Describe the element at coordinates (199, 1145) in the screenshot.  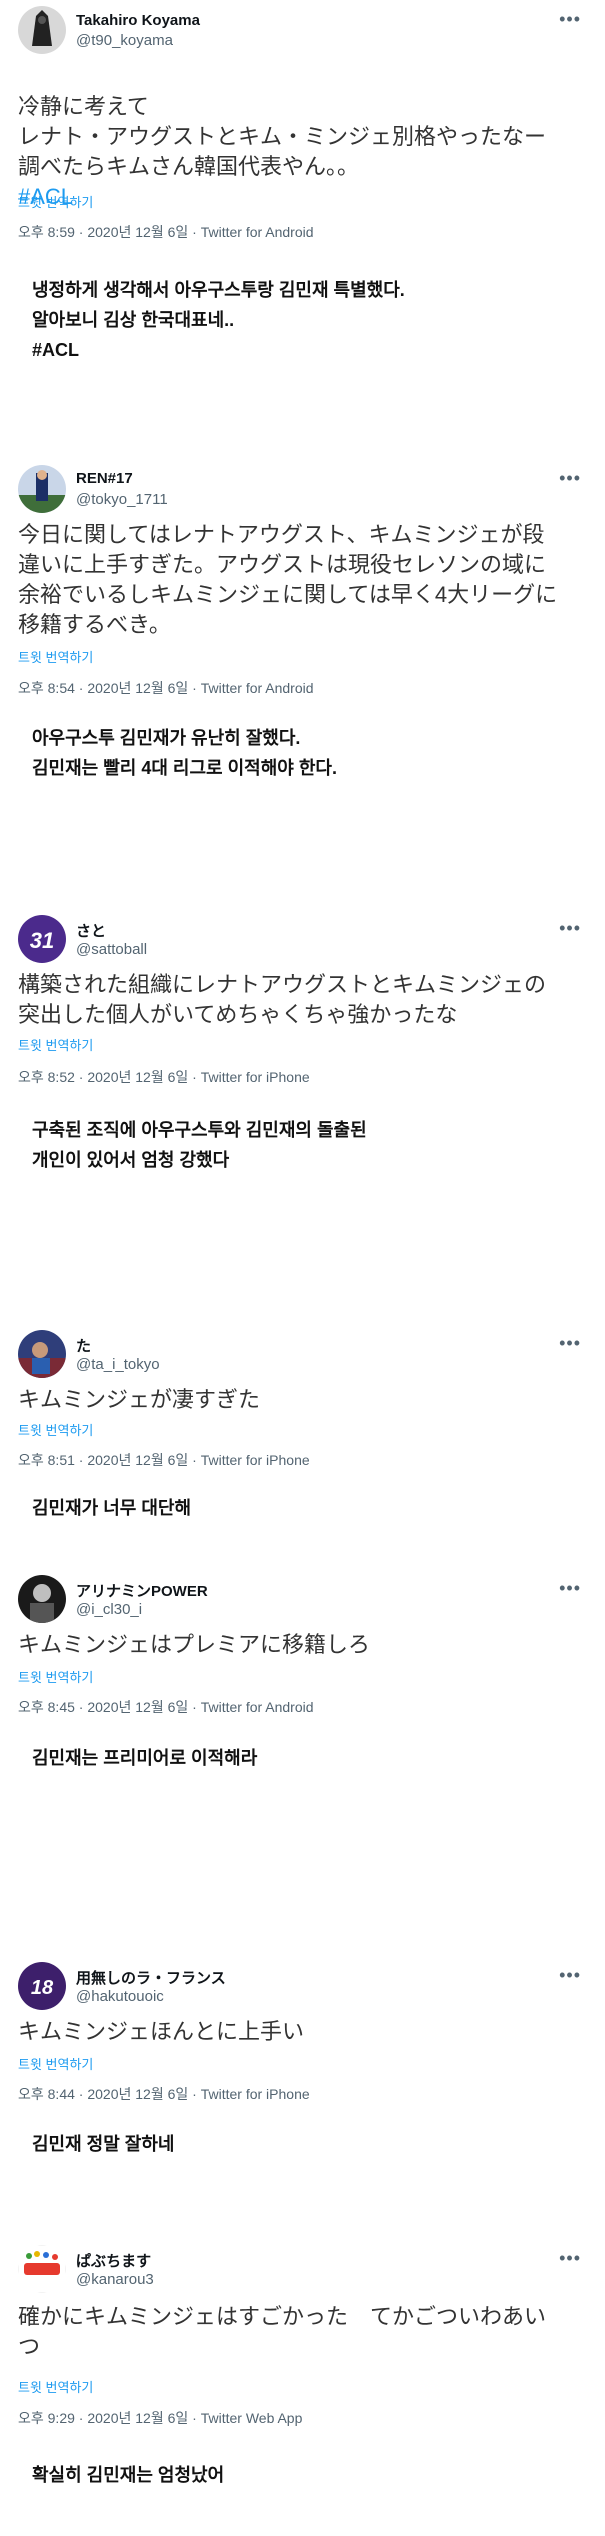
I see `korean-translation: 구축된 조직에 아우구스투와 김민재의 돌출된 개인이 있어서 엄청 강했다` at that location.